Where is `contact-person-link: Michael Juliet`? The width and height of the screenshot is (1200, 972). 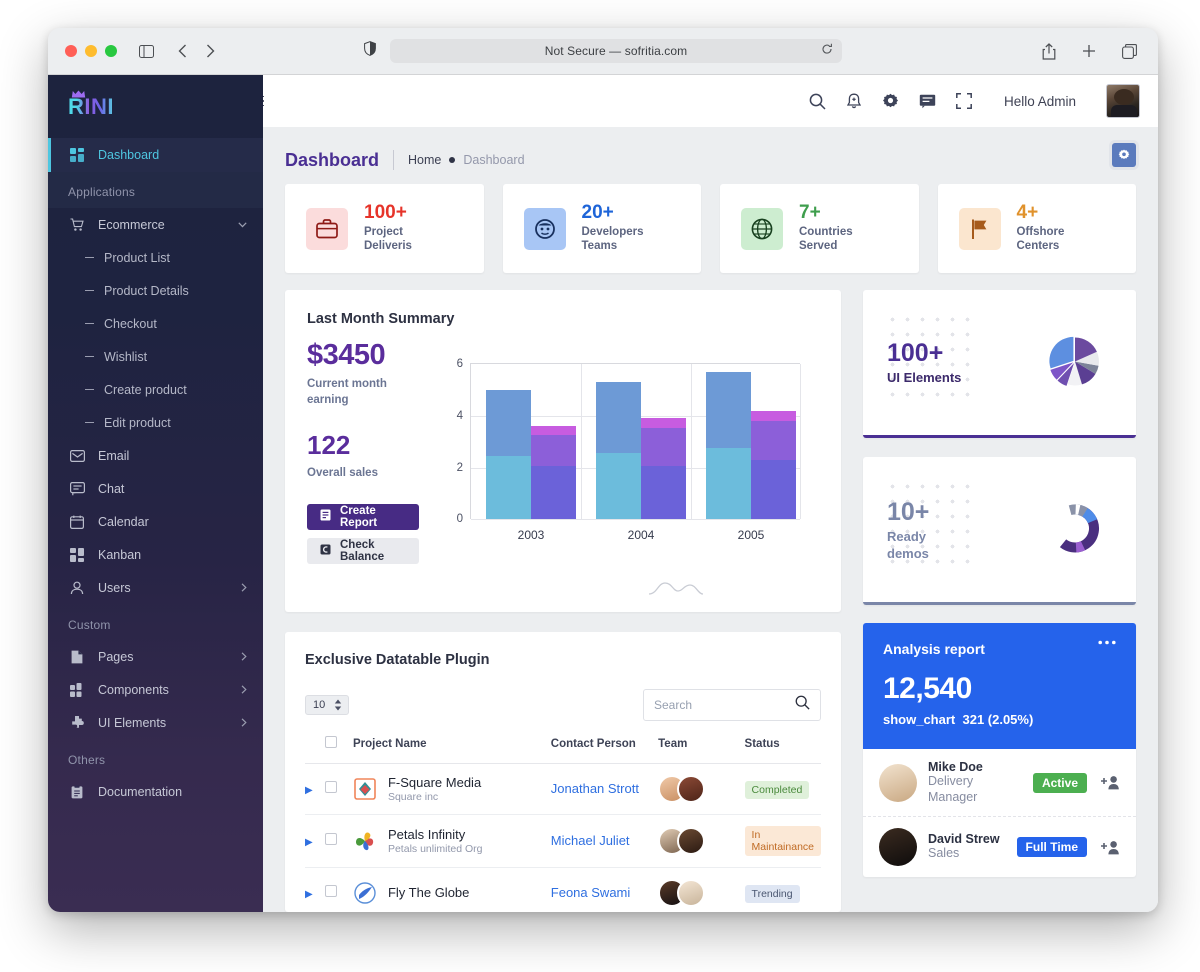
contact-person-link: Michael Juliet is located at coordinates (590, 840).